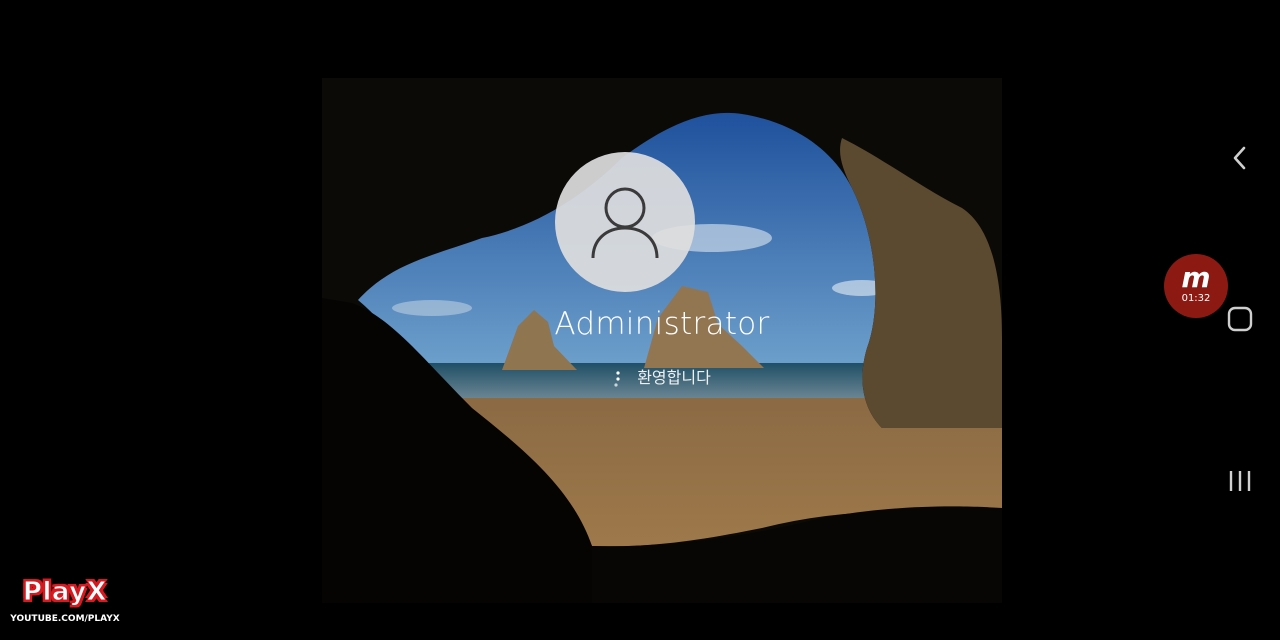 This screenshot has height=640, width=1280. Describe the element at coordinates (65, 592) in the screenshot. I see `playx-logo-text: PlayX` at that location.